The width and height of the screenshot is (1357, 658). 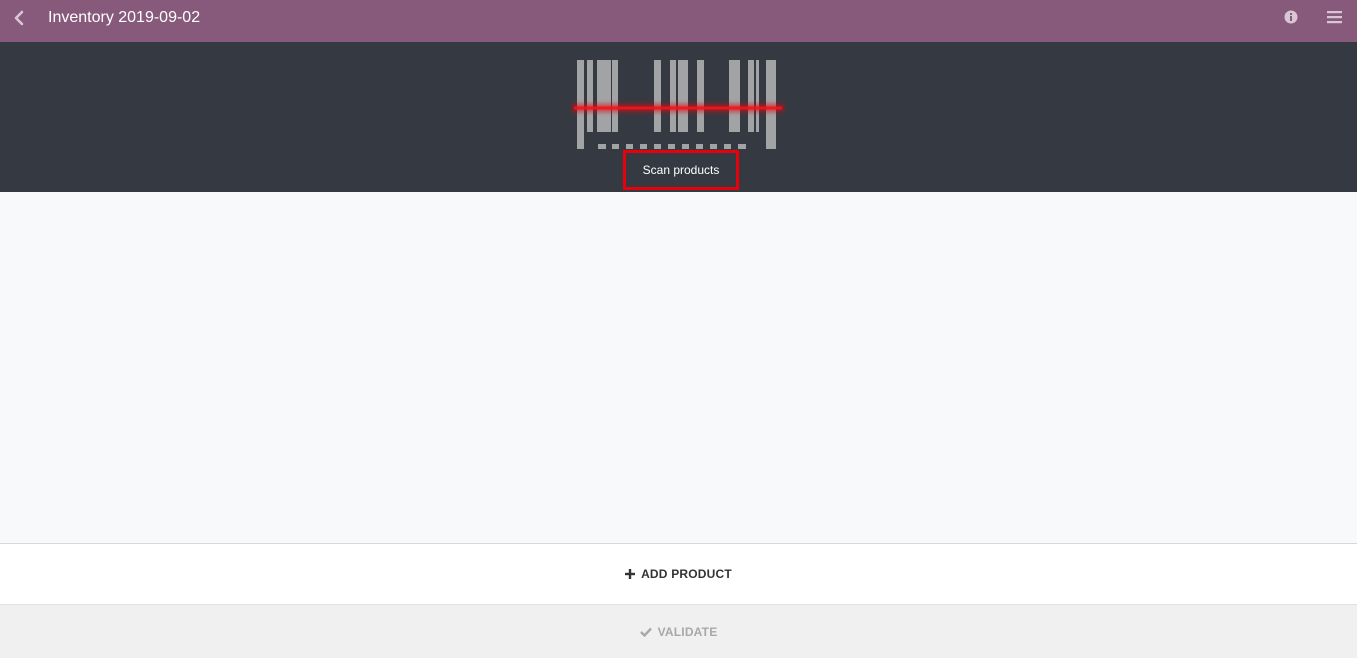 I want to click on chevron-left-icon, so click(x=19, y=18).